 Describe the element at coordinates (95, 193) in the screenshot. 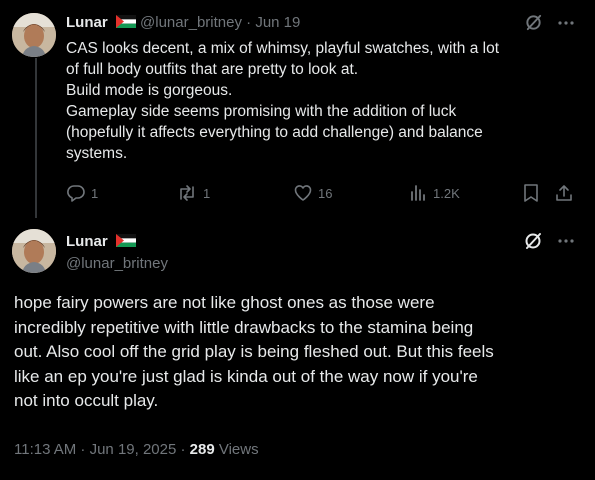

I see `reply-count: 1` at that location.